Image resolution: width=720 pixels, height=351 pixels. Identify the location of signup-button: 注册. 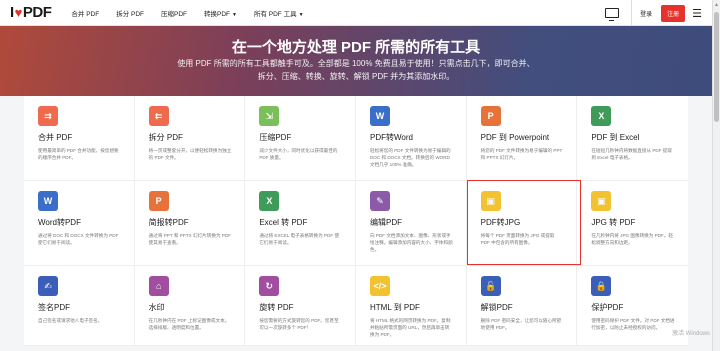
(673, 13).